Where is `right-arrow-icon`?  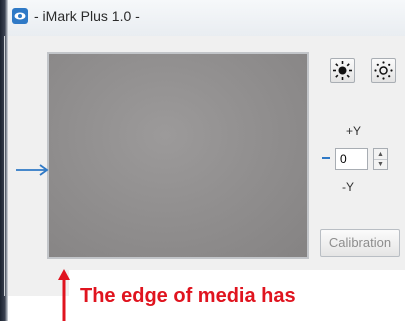 right-arrow-icon is located at coordinates (32, 170).